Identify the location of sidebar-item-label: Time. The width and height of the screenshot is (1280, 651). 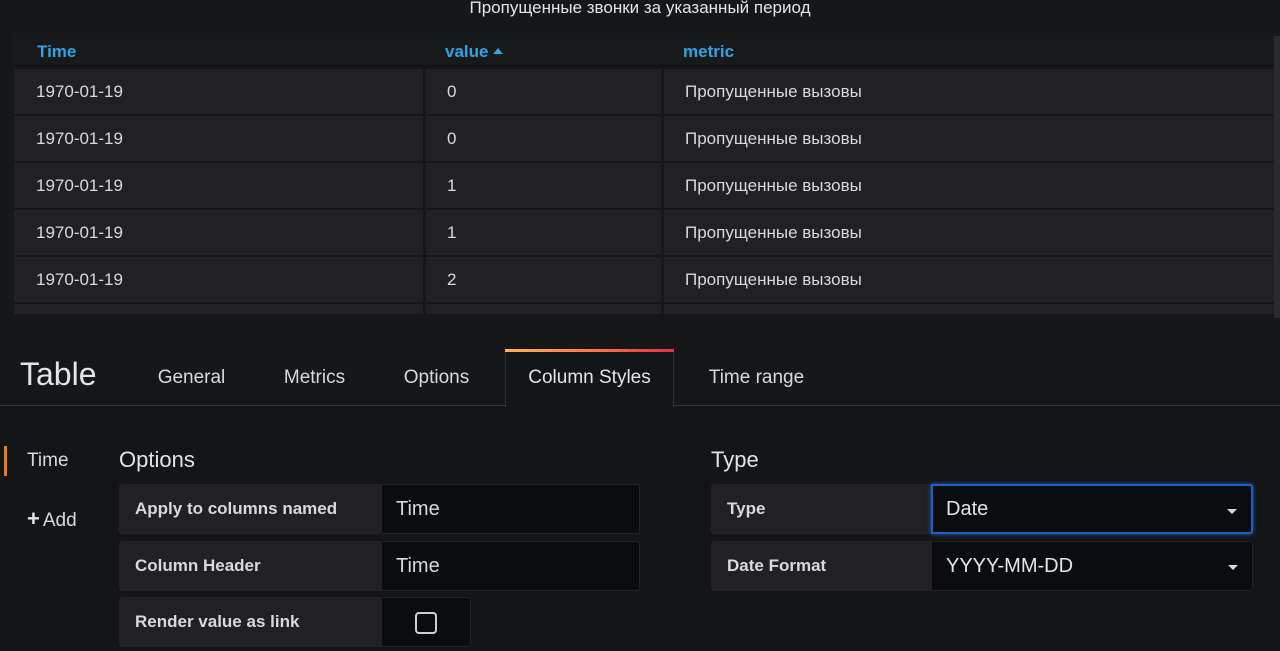
(48, 460).